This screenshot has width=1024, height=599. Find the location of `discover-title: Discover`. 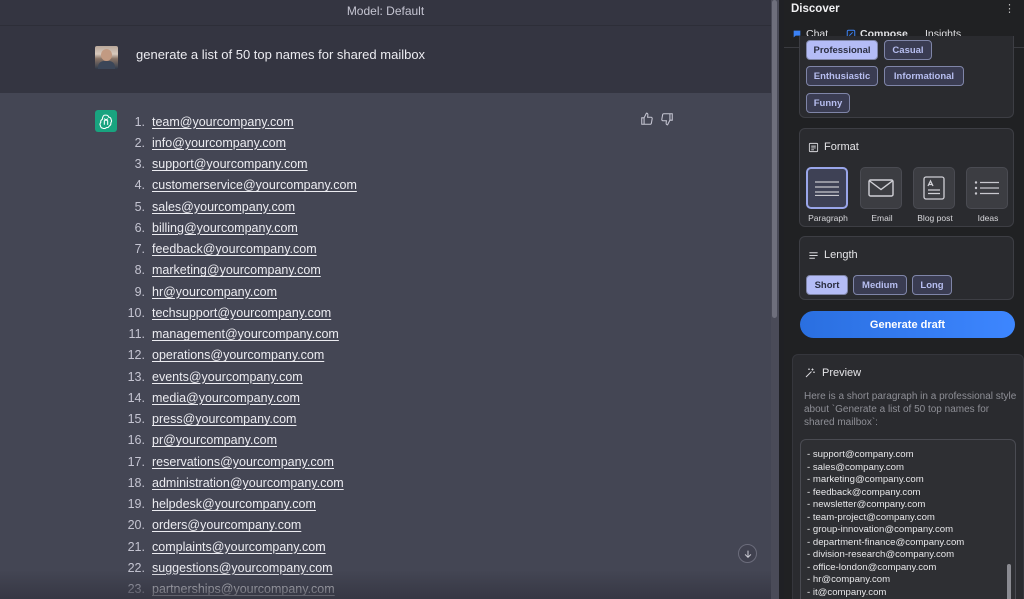

discover-title: Discover is located at coordinates (815, 9).